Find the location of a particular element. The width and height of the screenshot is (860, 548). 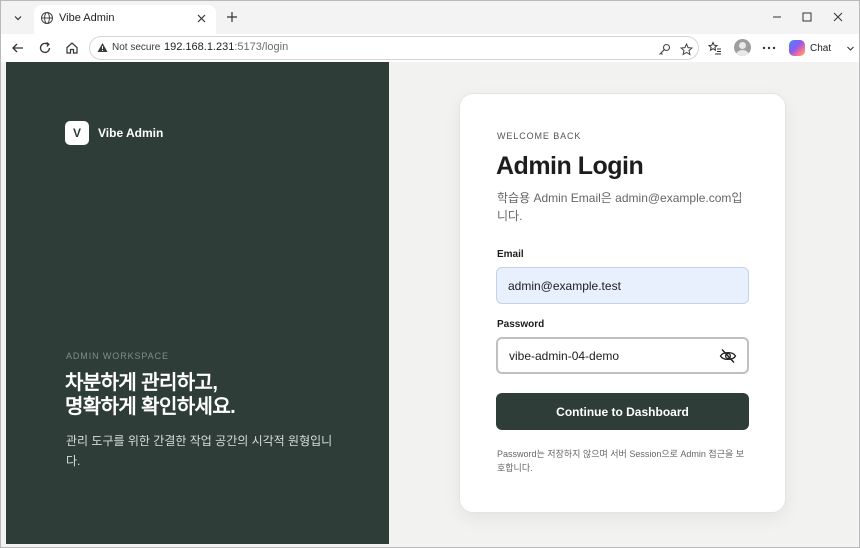

email-field: admin@example.test is located at coordinates (622, 285).